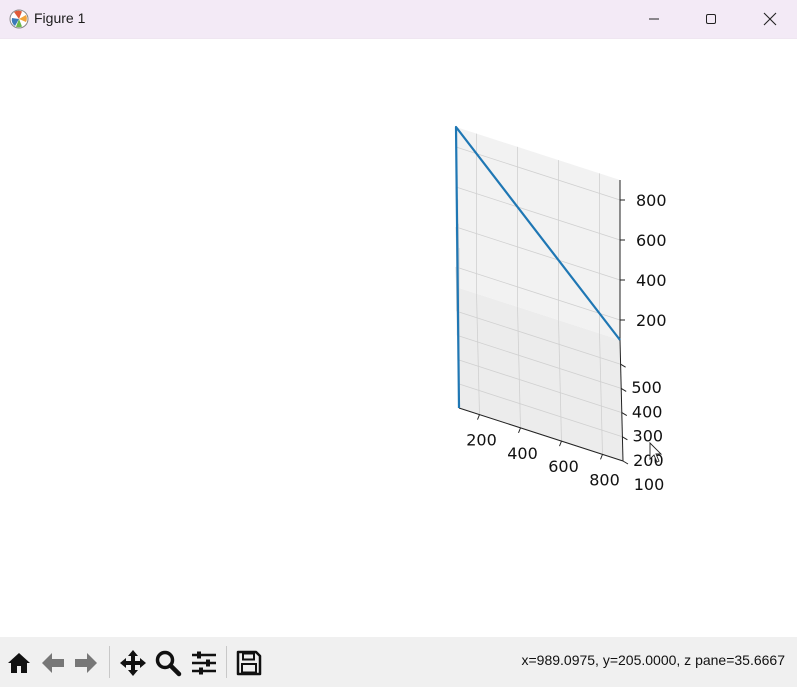 This screenshot has width=797, height=687. I want to click on zoom-button, so click(168, 663).